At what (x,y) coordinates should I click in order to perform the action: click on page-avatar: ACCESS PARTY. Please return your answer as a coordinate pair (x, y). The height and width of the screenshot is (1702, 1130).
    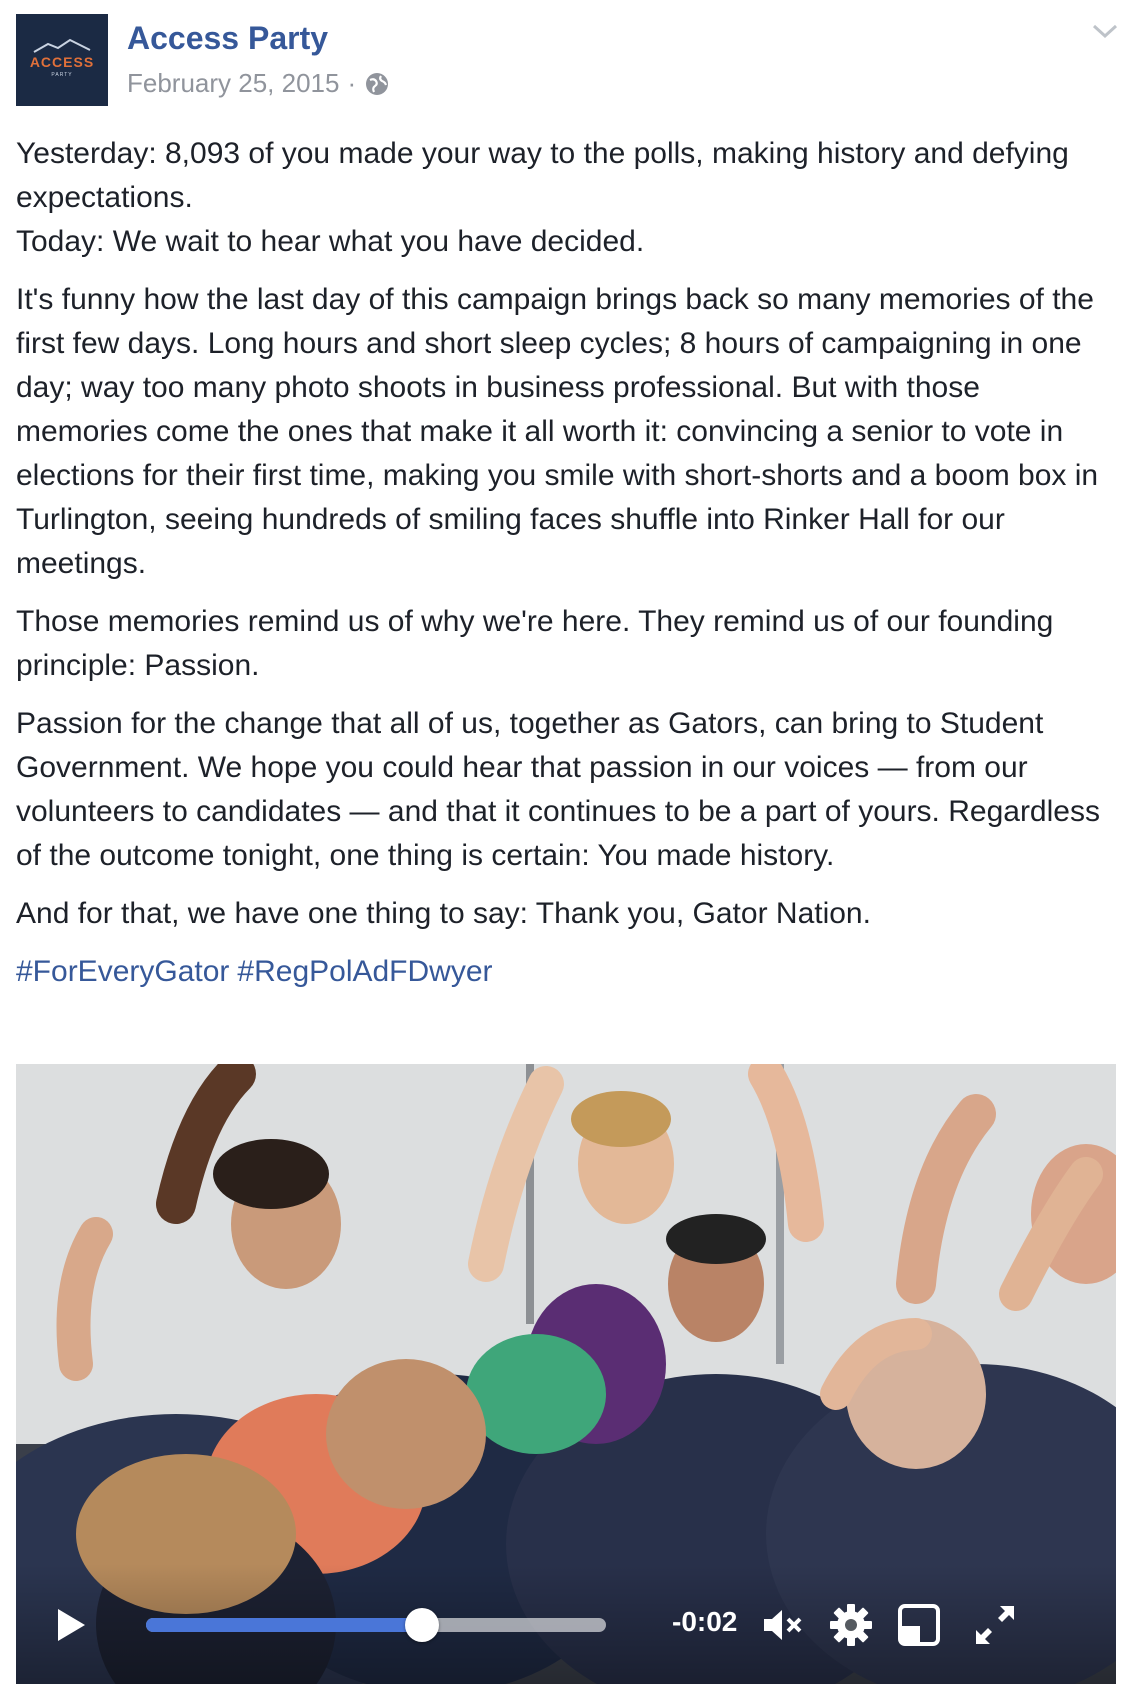
    Looking at the image, I should click on (62, 60).